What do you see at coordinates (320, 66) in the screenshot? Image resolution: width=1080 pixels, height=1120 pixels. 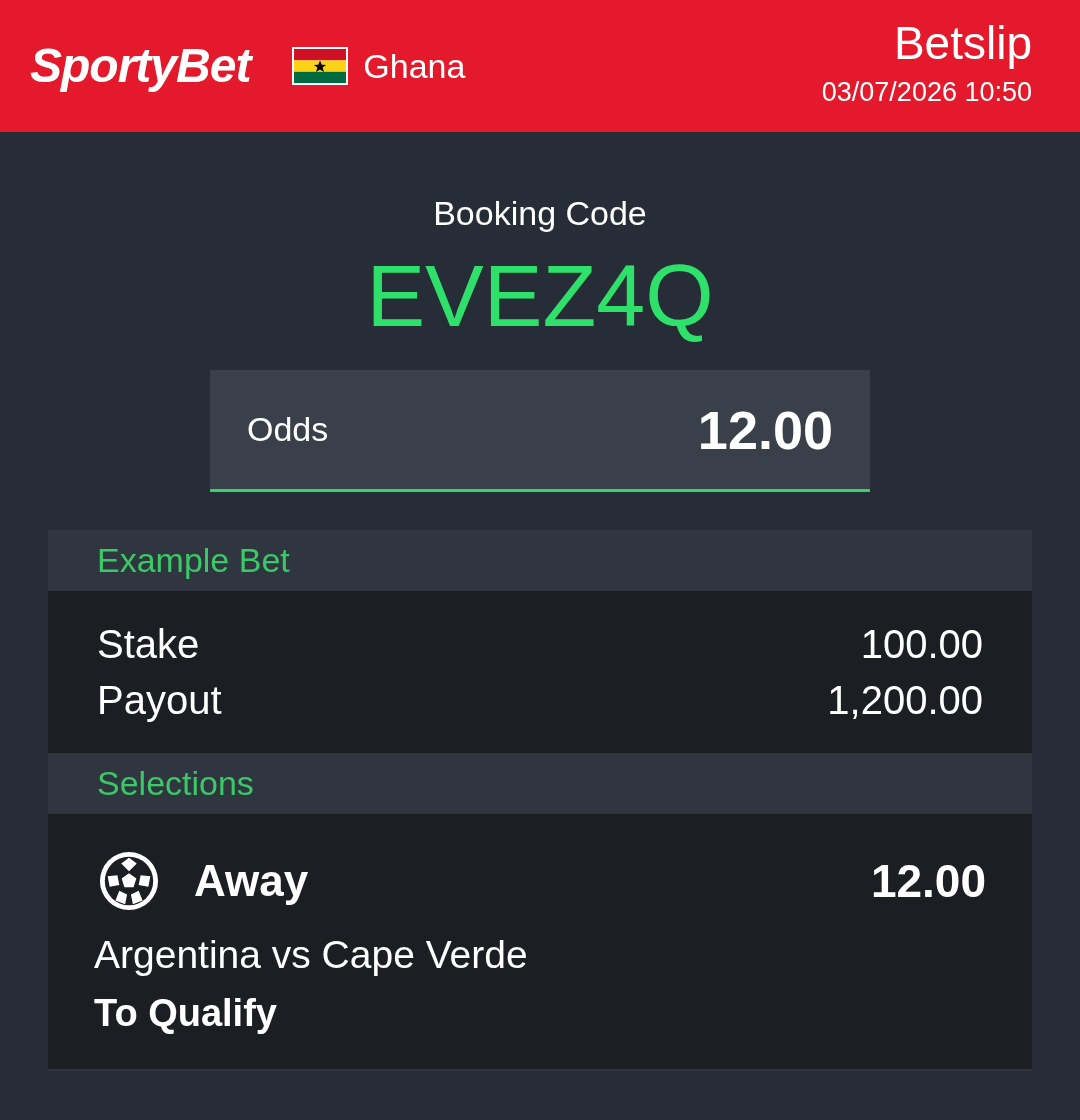 I see `flag-icon` at bounding box center [320, 66].